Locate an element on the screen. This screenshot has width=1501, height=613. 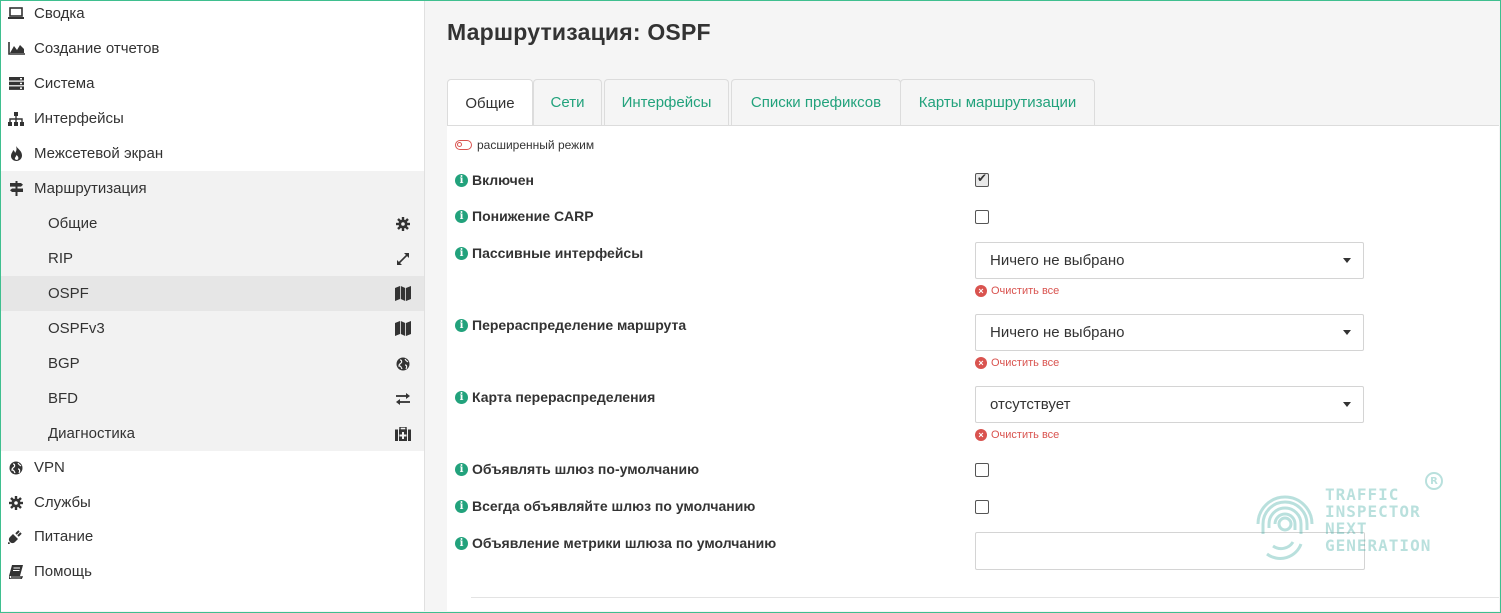
signpost-icon is located at coordinates (16, 189).